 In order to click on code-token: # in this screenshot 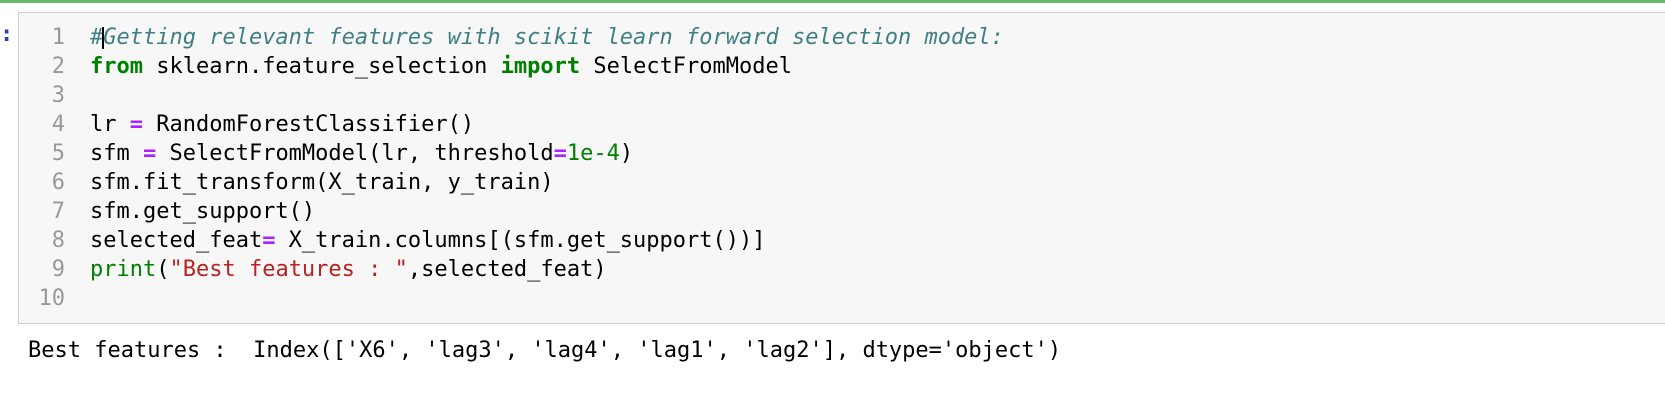, I will do `click(97, 37)`.